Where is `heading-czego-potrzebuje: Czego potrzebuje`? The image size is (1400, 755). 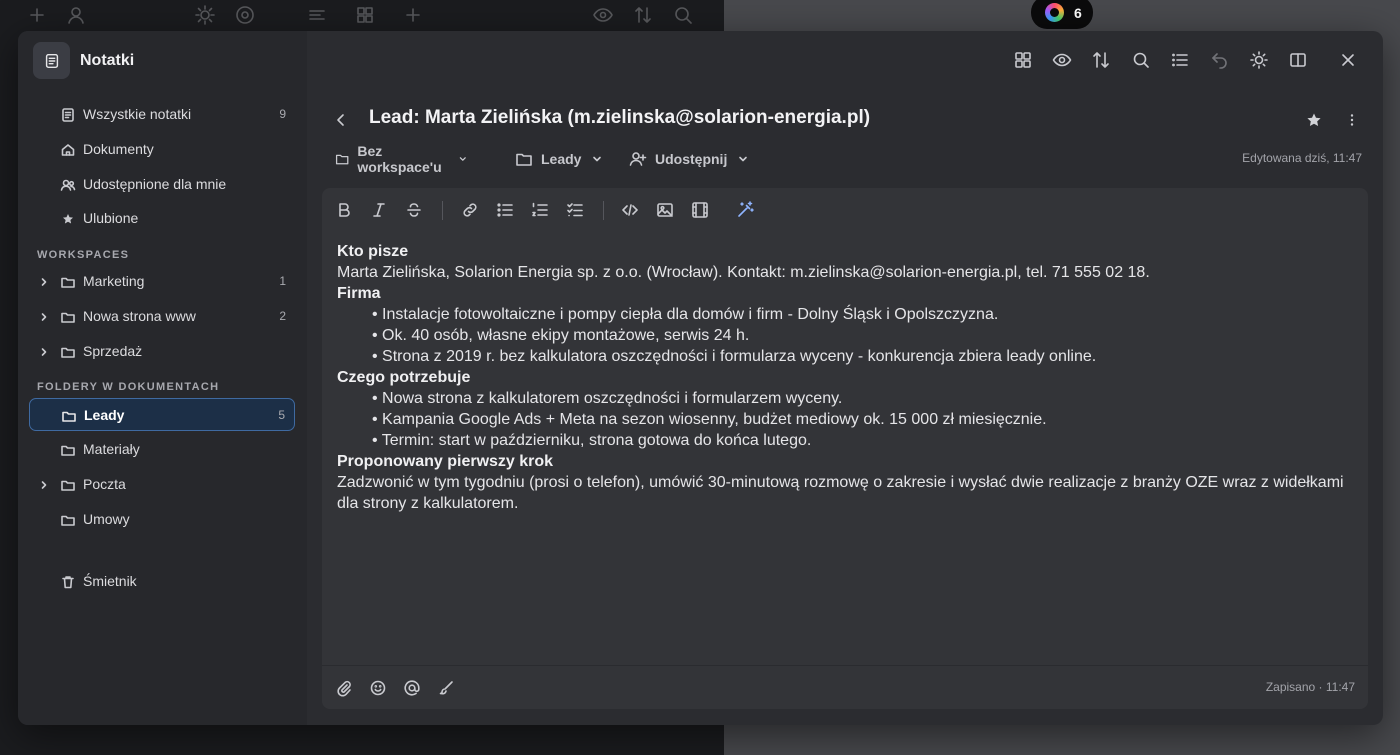
heading-czego-potrzebuje: Czego potrzebuje is located at coordinates (404, 377).